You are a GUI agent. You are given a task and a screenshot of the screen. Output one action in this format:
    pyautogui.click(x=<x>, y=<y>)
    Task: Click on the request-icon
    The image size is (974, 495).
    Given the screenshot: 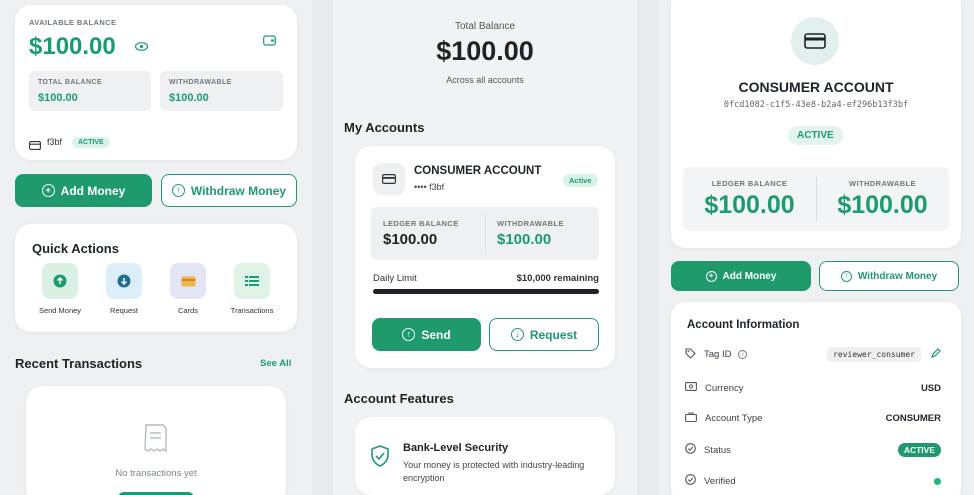 What is the action you would take?
    pyautogui.click(x=124, y=281)
    